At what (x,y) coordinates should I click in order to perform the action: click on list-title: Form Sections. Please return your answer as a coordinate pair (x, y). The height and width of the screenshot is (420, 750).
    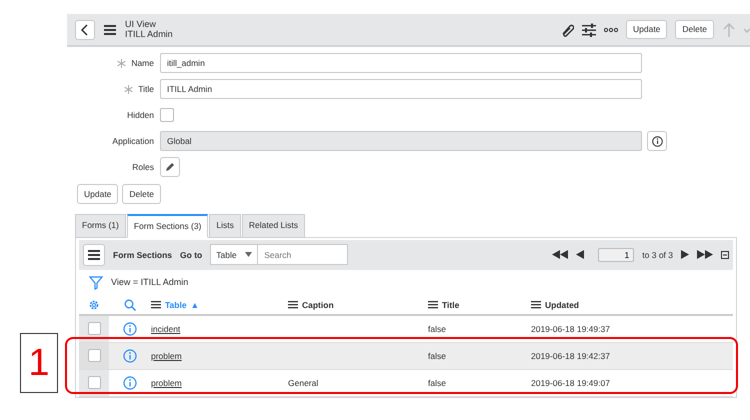
    Looking at the image, I should click on (142, 255).